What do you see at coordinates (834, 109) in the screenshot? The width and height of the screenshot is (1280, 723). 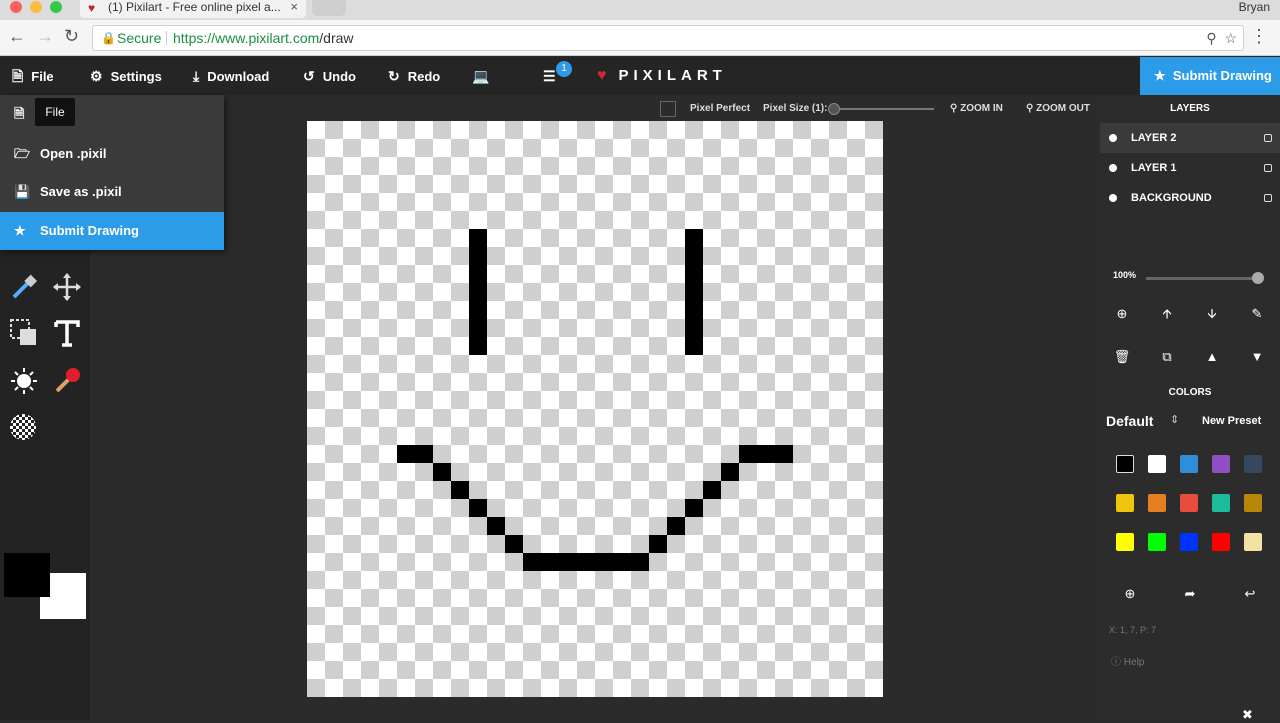 I see `pixel-size-slider-knob` at bounding box center [834, 109].